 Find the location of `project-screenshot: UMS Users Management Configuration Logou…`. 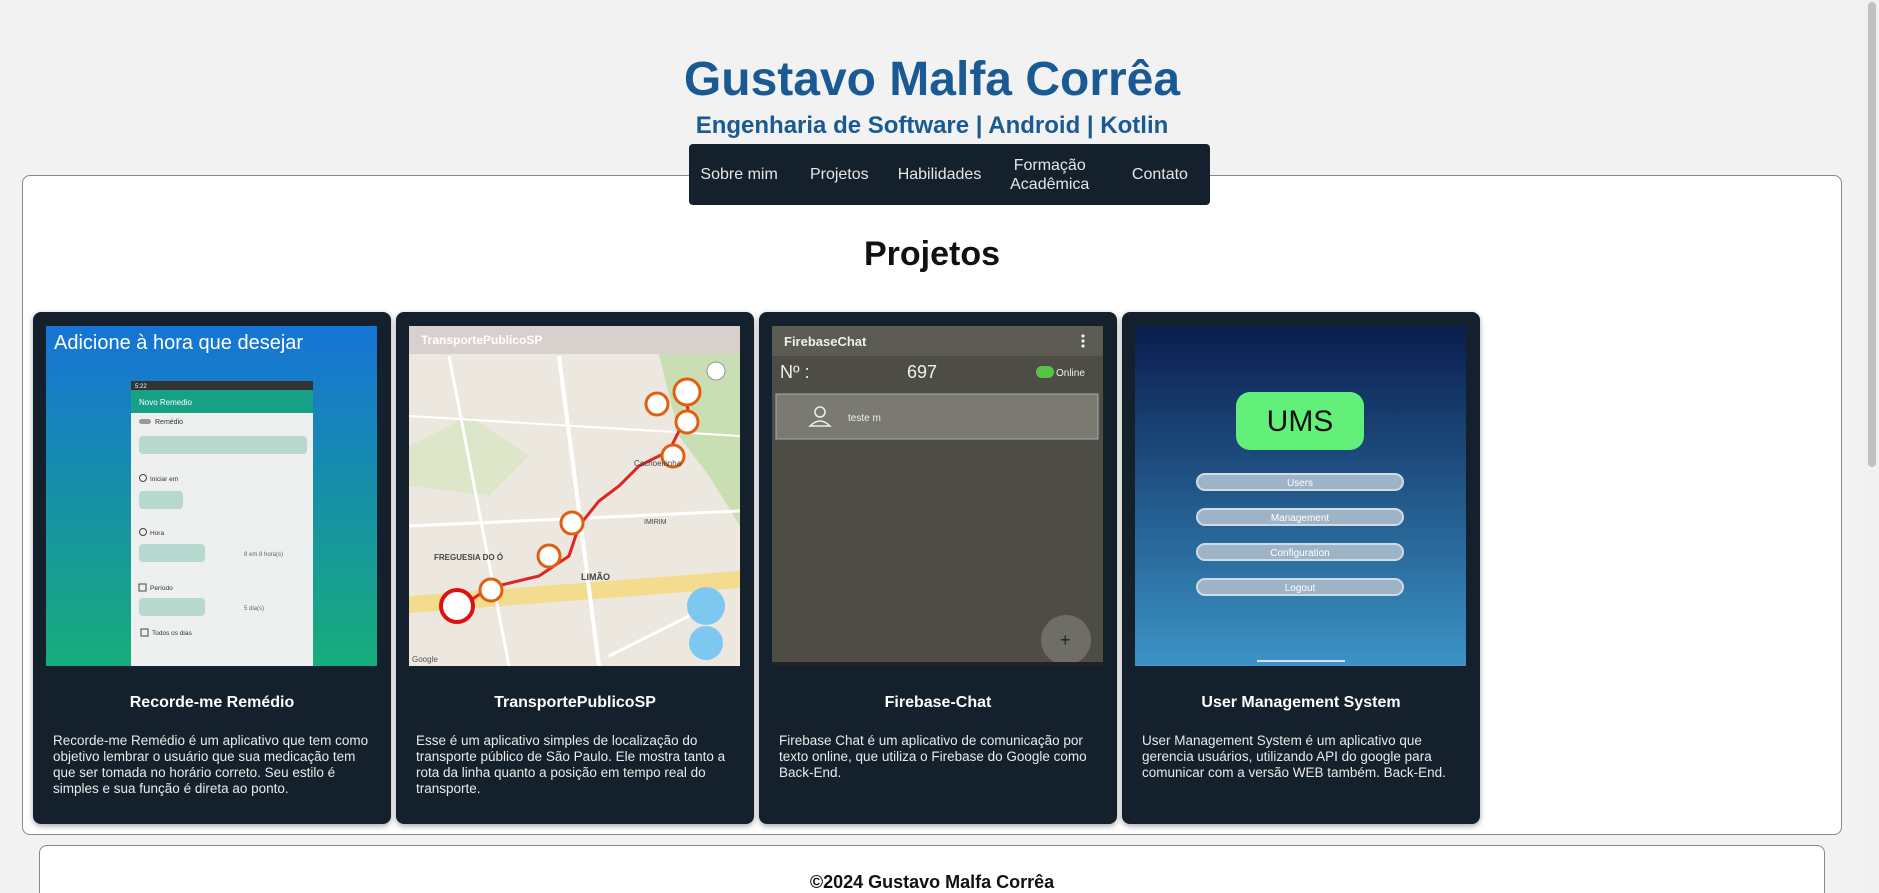

project-screenshot: UMS Users Management Configuration Logou… is located at coordinates (1300, 496).